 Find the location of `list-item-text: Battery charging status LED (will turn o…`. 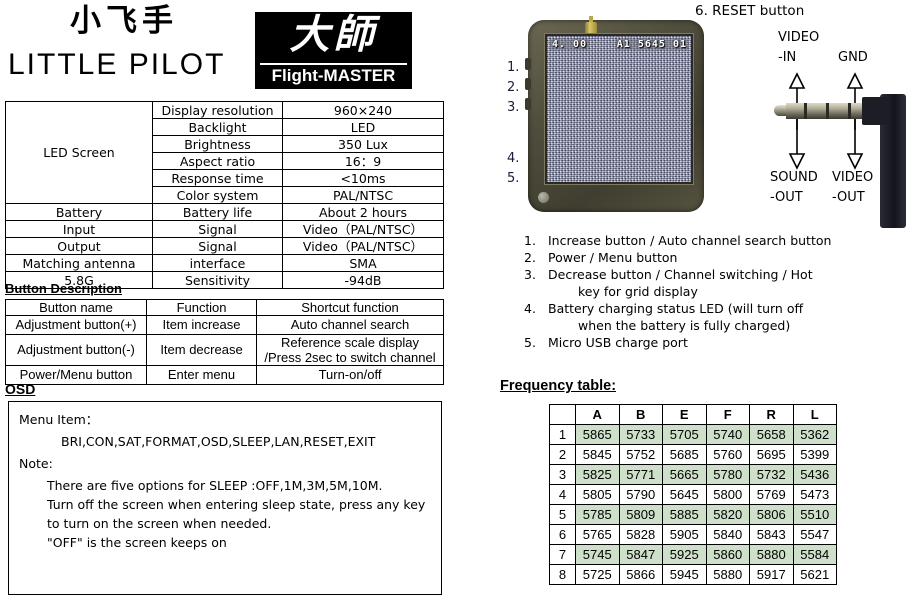

list-item-text: Battery charging status LED (will turn o… is located at coordinates (676, 308).